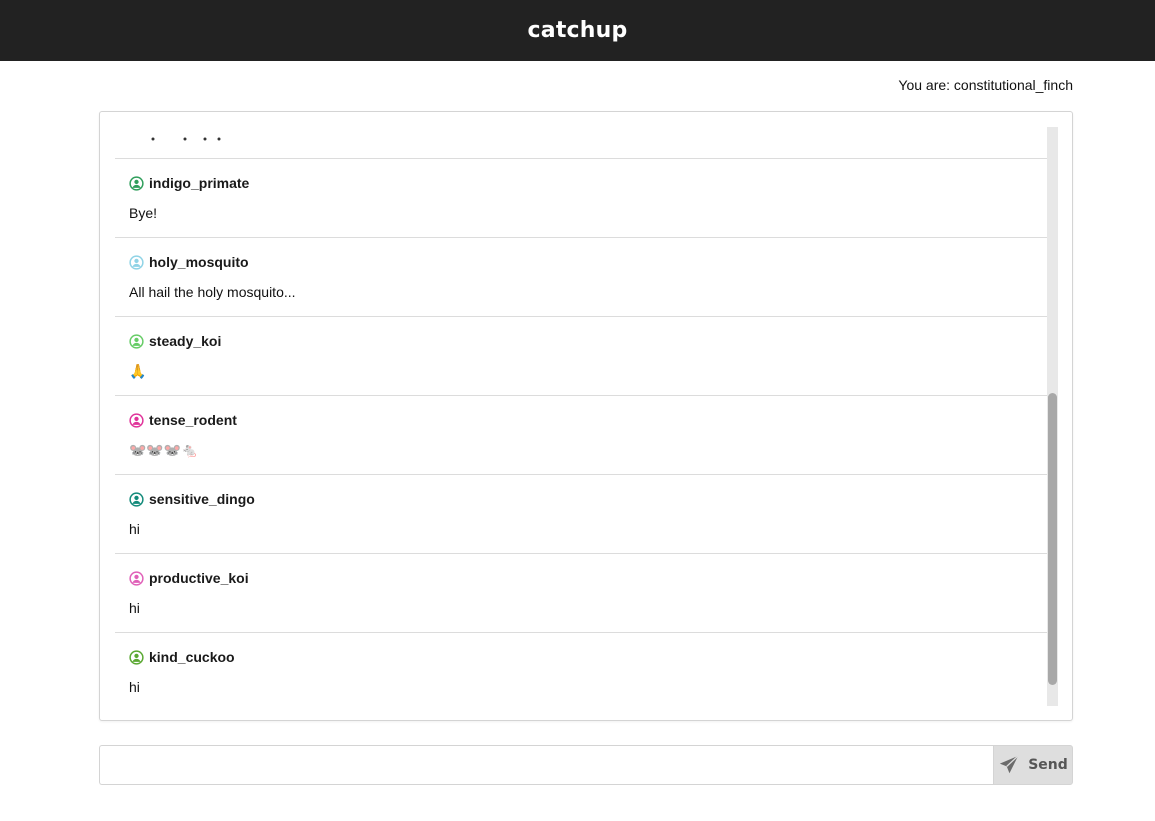 This screenshot has height=821, width=1155. Describe the element at coordinates (1009, 764) in the screenshot. I see `paper-plane-icon` at that location.